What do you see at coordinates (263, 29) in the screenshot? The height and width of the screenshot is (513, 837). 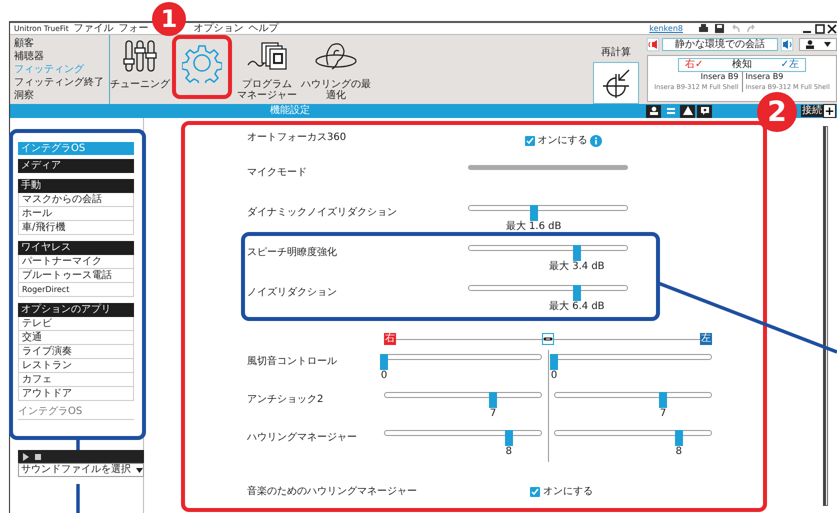 I see `menu-item: ヘルプ` at bounding box center [263, 29].